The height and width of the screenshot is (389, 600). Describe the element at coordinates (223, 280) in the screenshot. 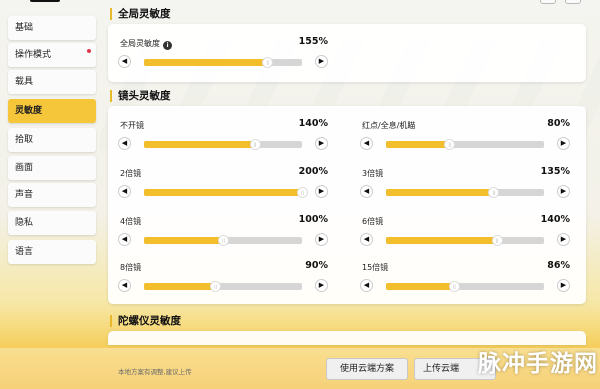

I see `slider-scope: 8倍镜 90% ◀ || ▶` at that location.